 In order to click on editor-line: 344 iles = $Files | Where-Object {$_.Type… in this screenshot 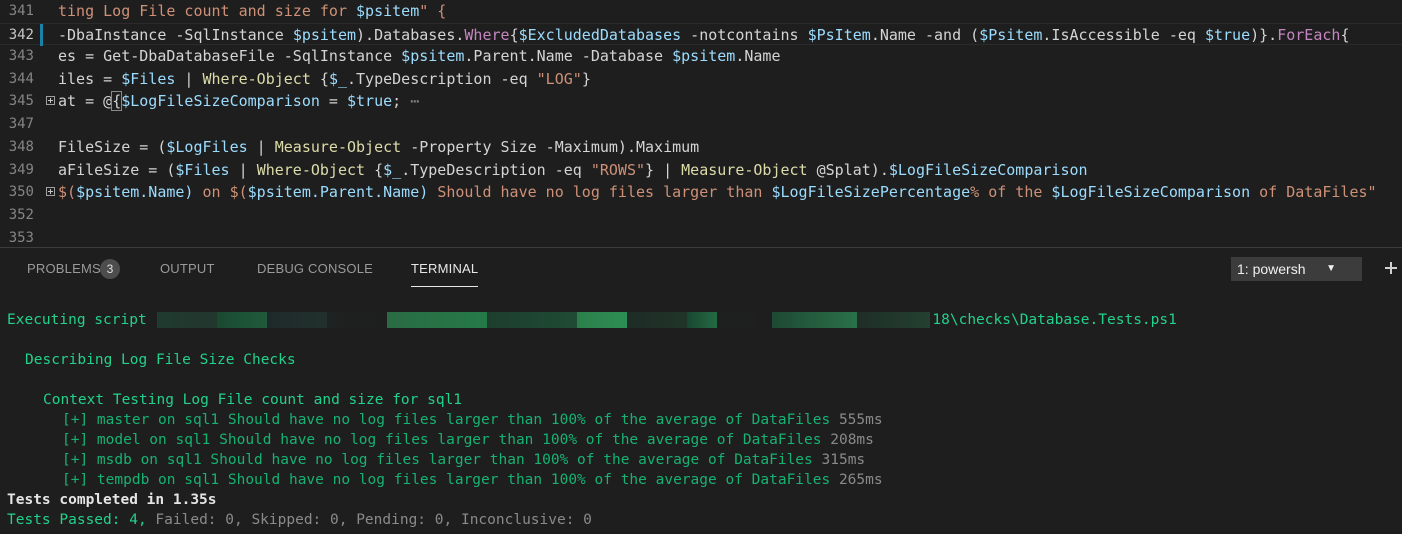, I will do `click(701, 79)`.